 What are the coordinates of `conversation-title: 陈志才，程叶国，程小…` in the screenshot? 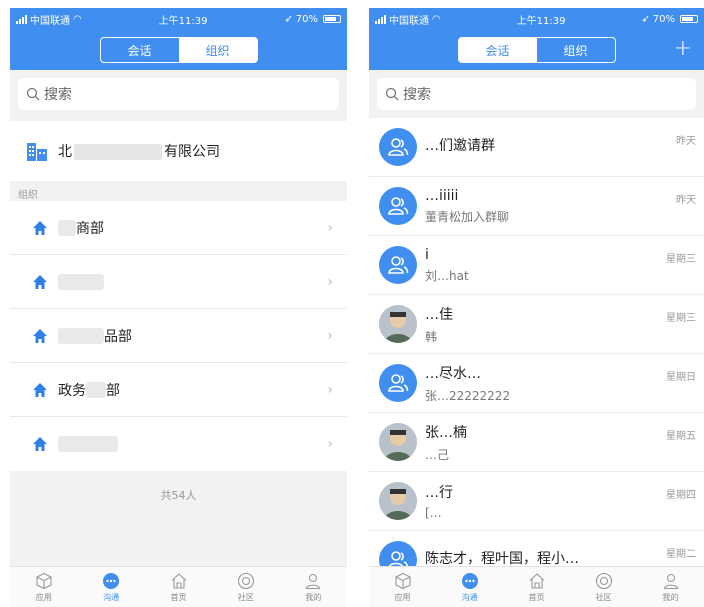 It's located at (502, 559).